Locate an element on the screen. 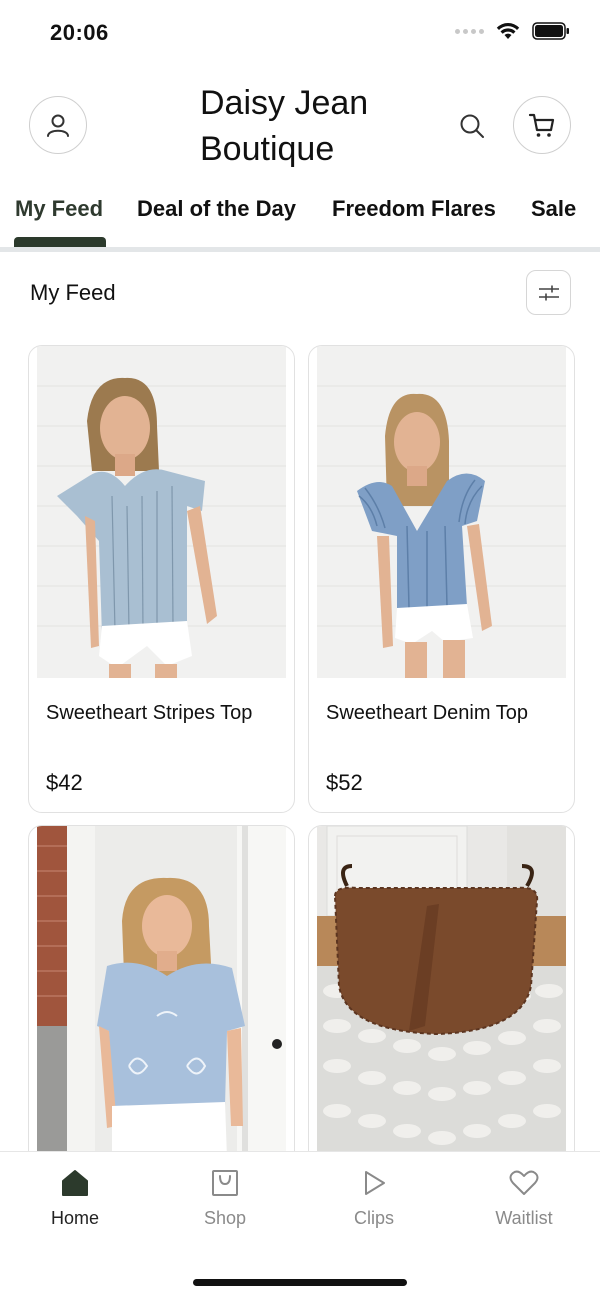 This screenshot has width=600, height=1299. cart-icon is located at coordinates (541, 125).